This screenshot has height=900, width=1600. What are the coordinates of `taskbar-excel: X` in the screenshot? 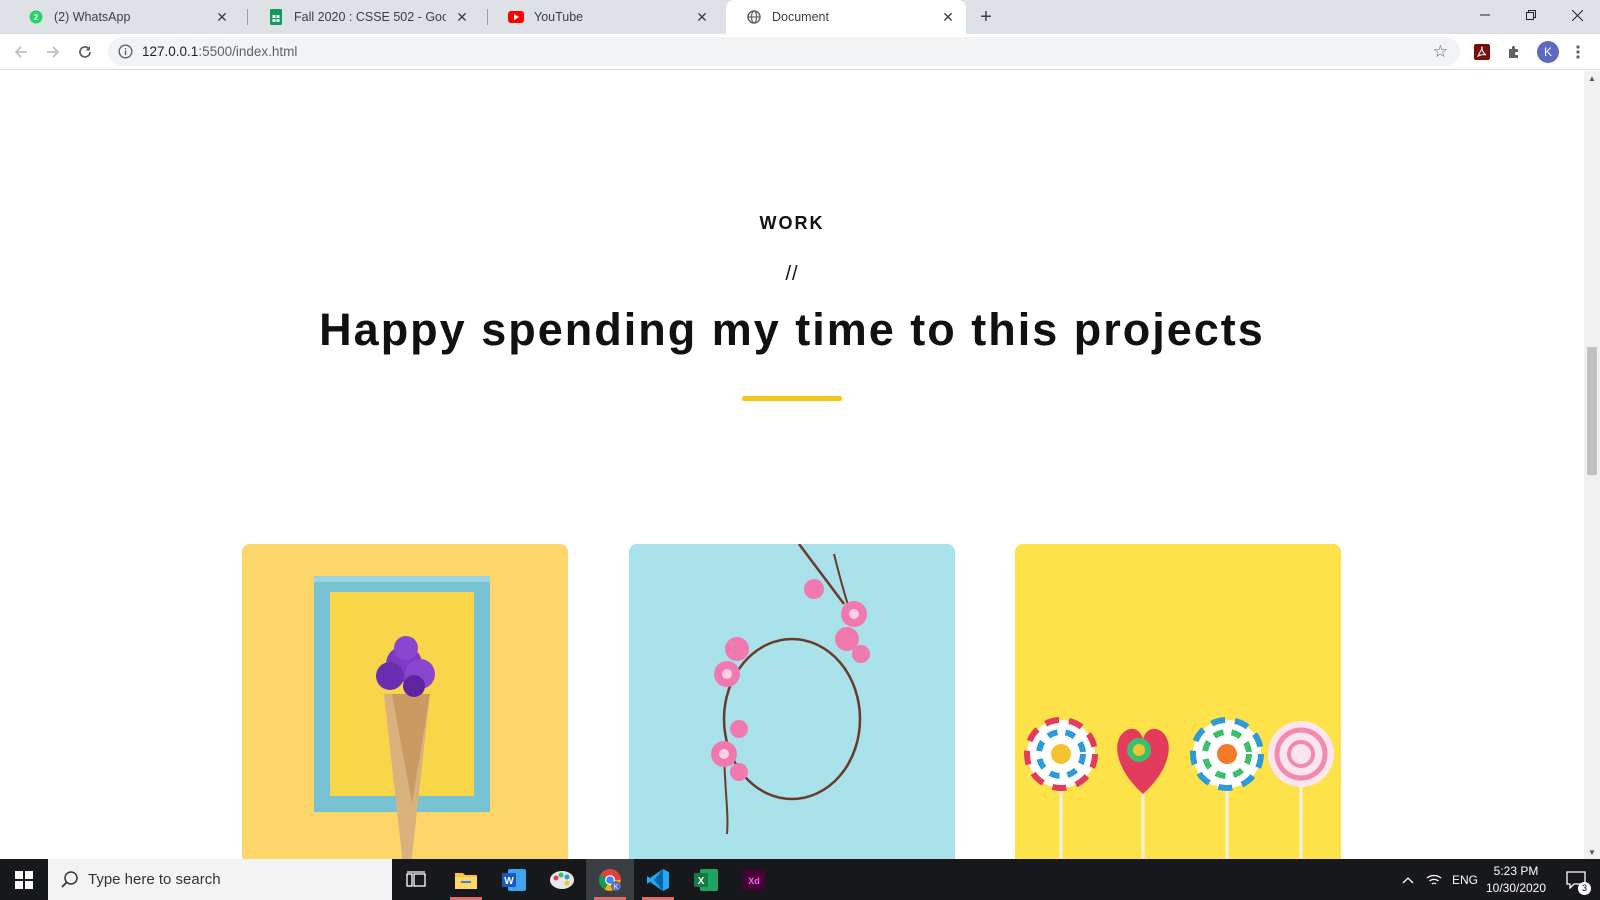 It's located at (706, 879).